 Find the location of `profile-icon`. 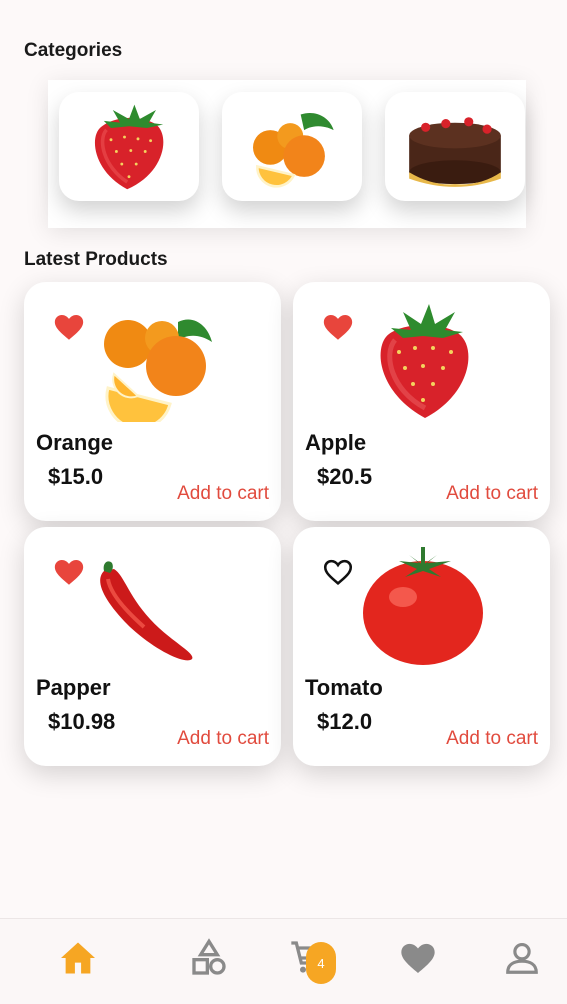

profile-icon is located at coordinates (522, 958).